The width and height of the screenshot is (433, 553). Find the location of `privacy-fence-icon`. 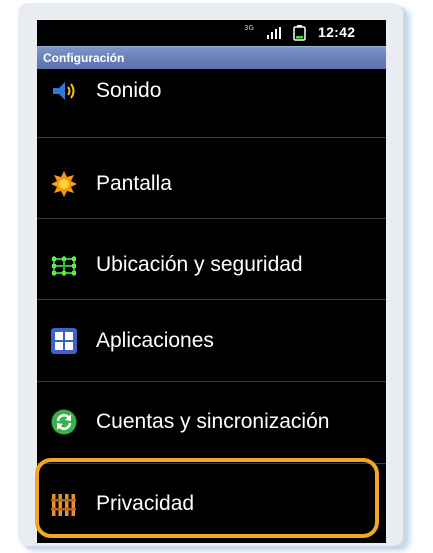

privacy-fence-icon is located at coordinates (63, 504).